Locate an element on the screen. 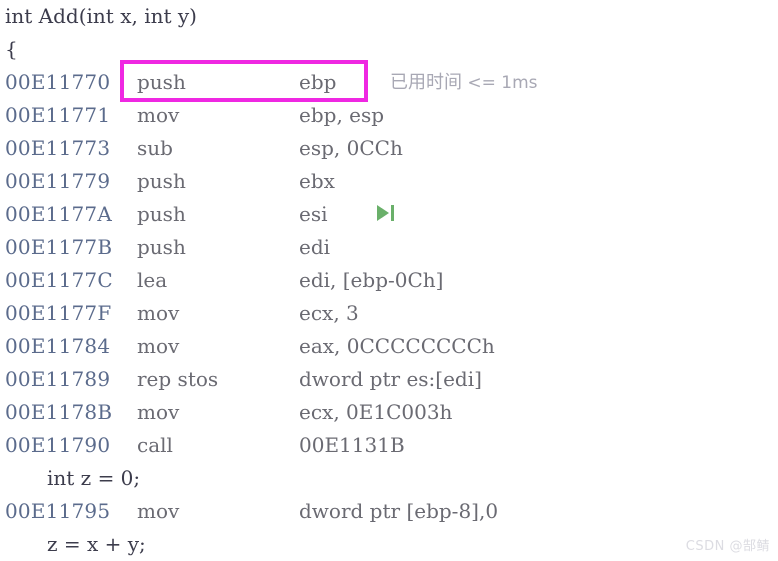 The image size is (778, 561). instruction-row: 00E1177C lea edi, [ebp-0Ch] is located at coordinates (389, 280).